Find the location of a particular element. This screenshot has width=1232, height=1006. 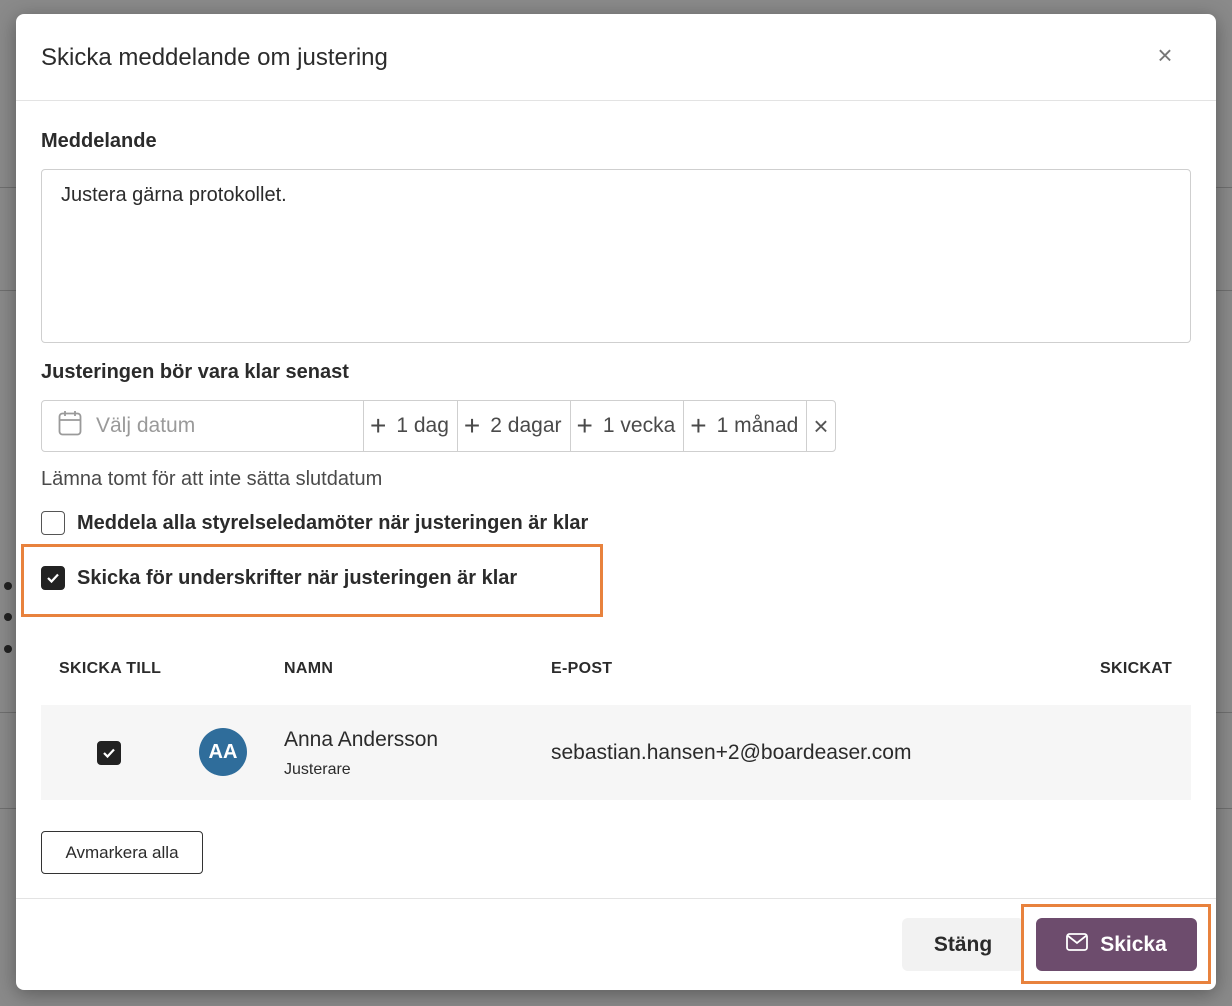

deadline-hint: Lämna tomt för att inte sätta slutdatum is located at coordinates (212, 479).